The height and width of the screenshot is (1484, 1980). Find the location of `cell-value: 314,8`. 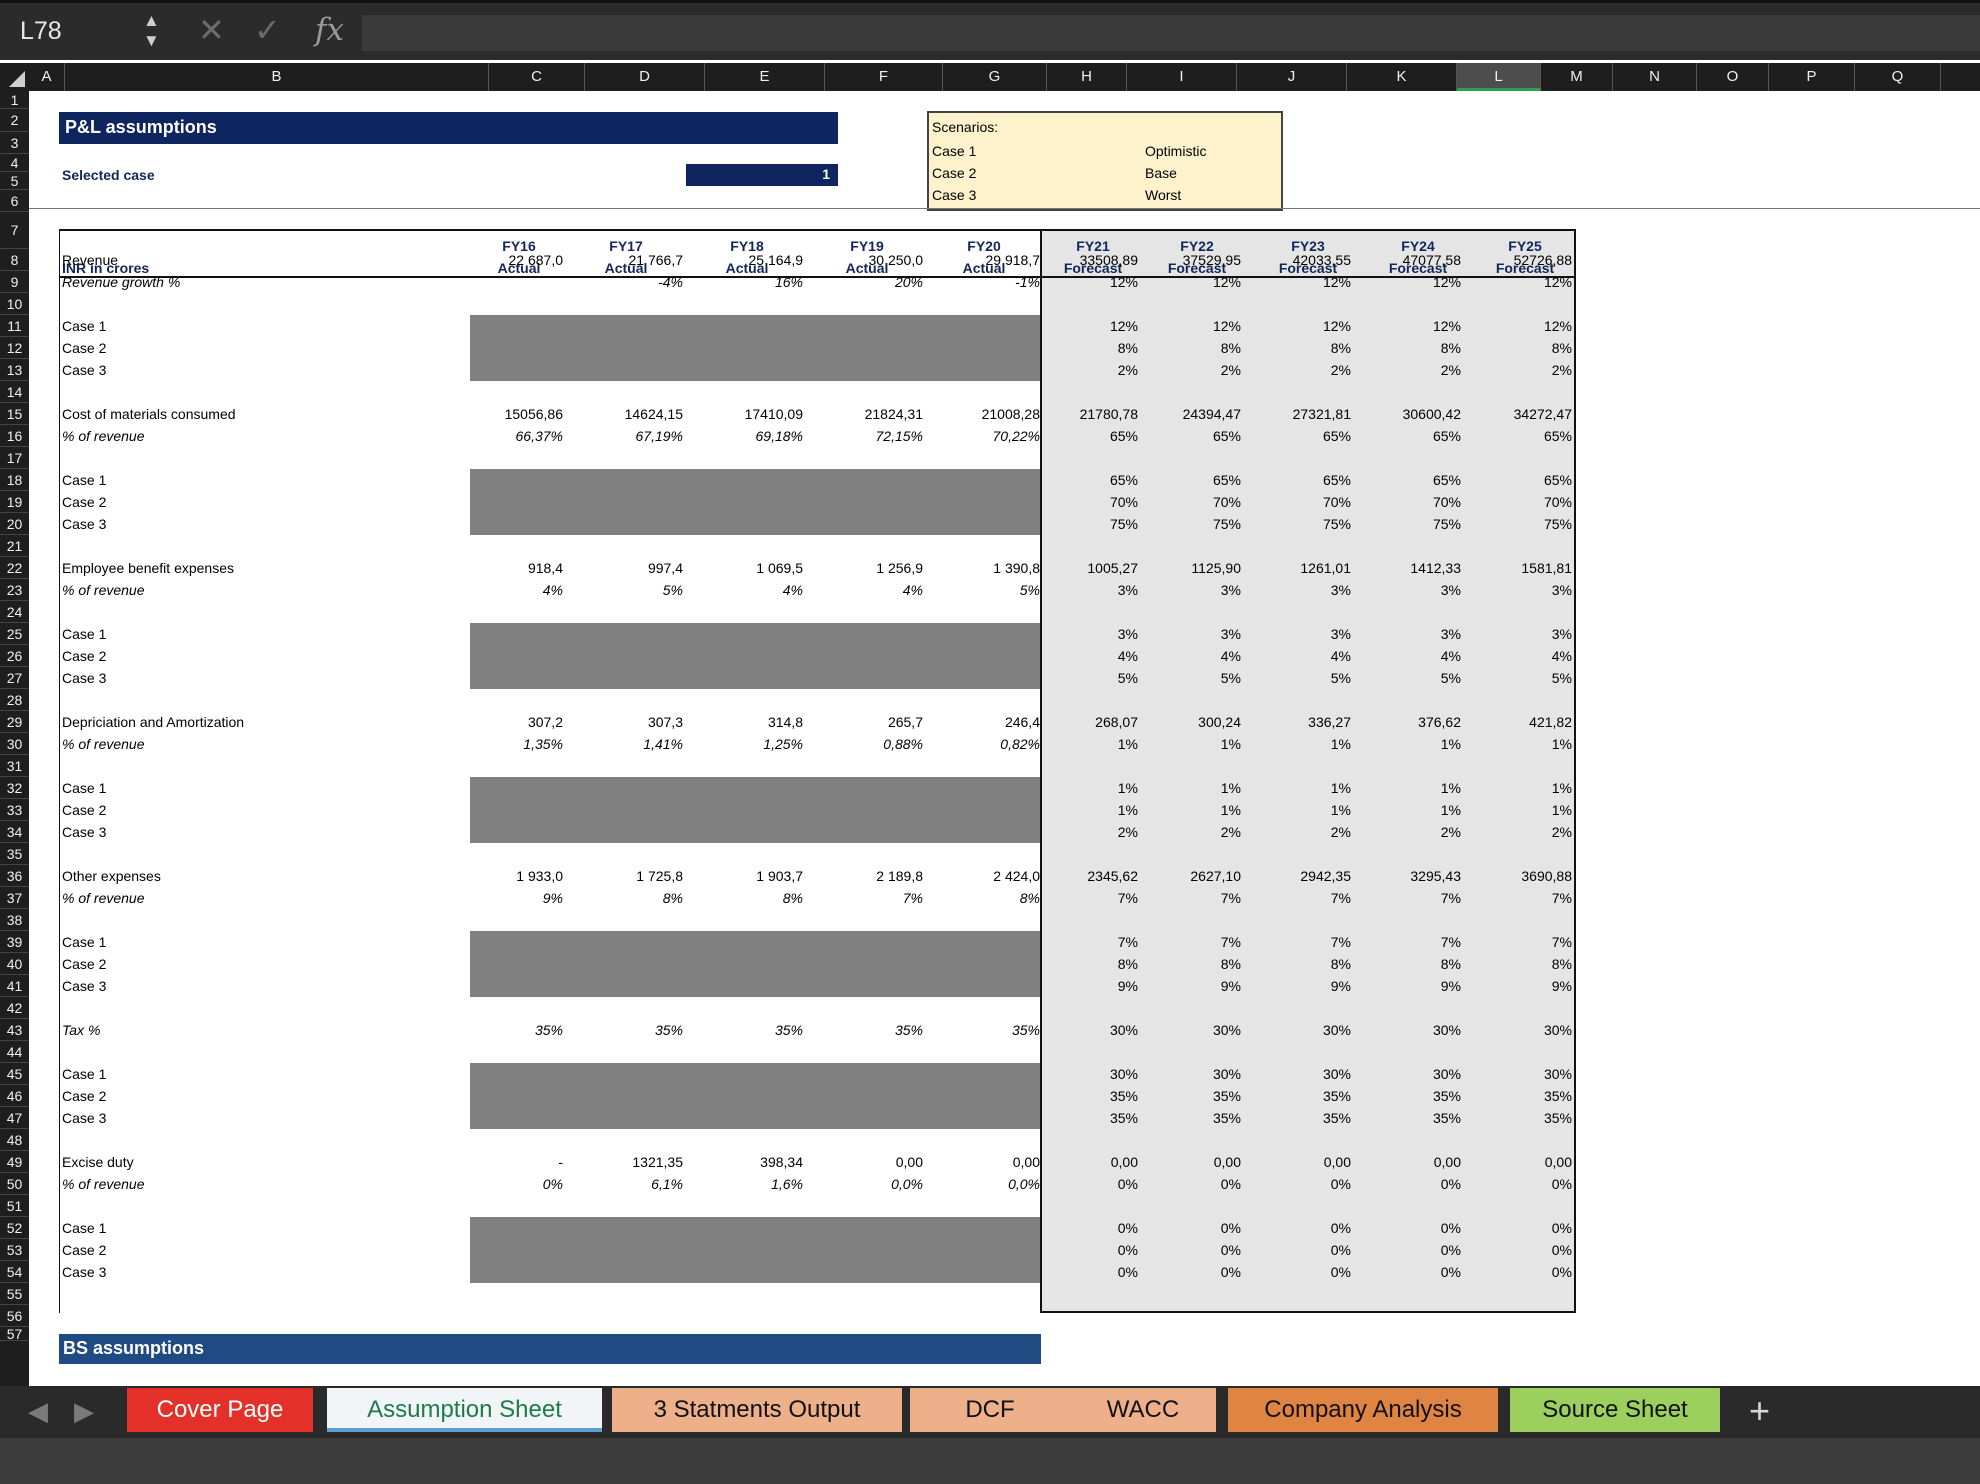

cell-value: 314,8 is located at coordinates (743, 722).